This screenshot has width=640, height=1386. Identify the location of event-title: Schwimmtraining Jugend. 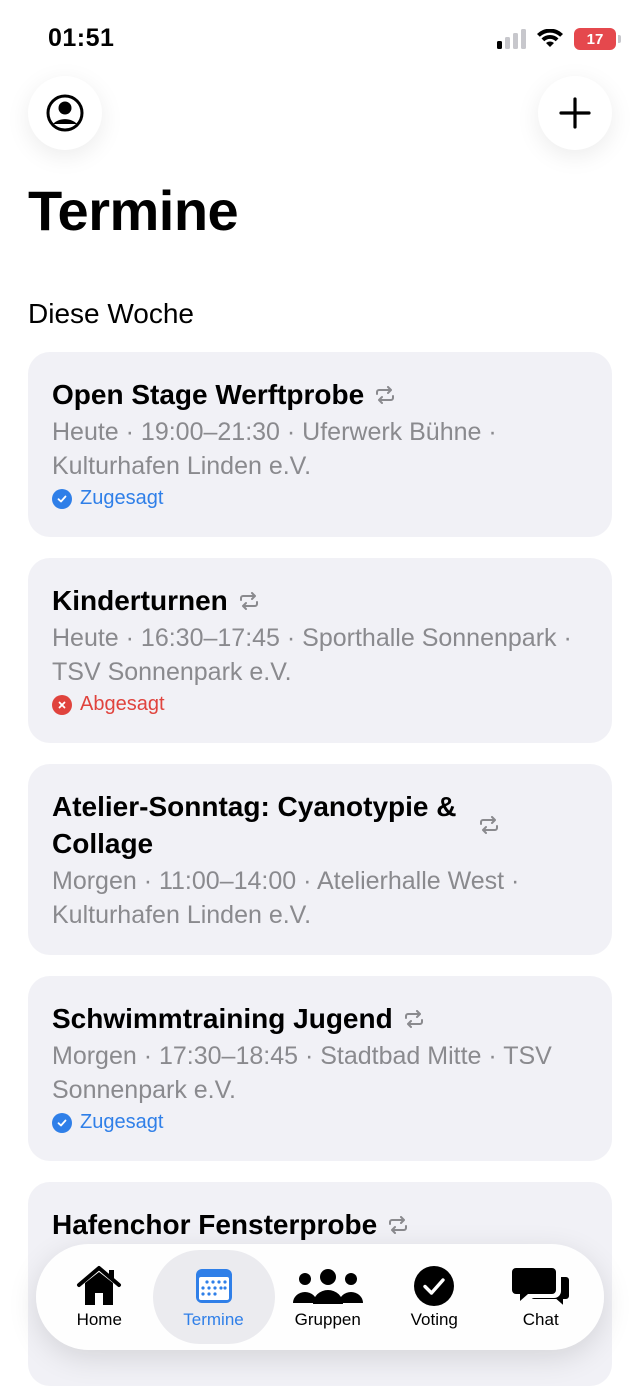
(222, 1018).